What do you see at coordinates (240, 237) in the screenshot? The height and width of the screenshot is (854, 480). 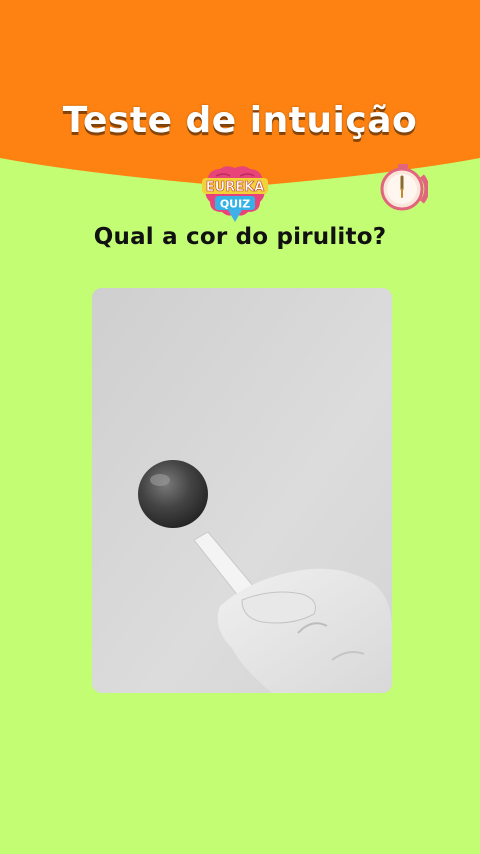 I see `question-text: Qual a cor do pirulito?` at bounding box center [240, 237].